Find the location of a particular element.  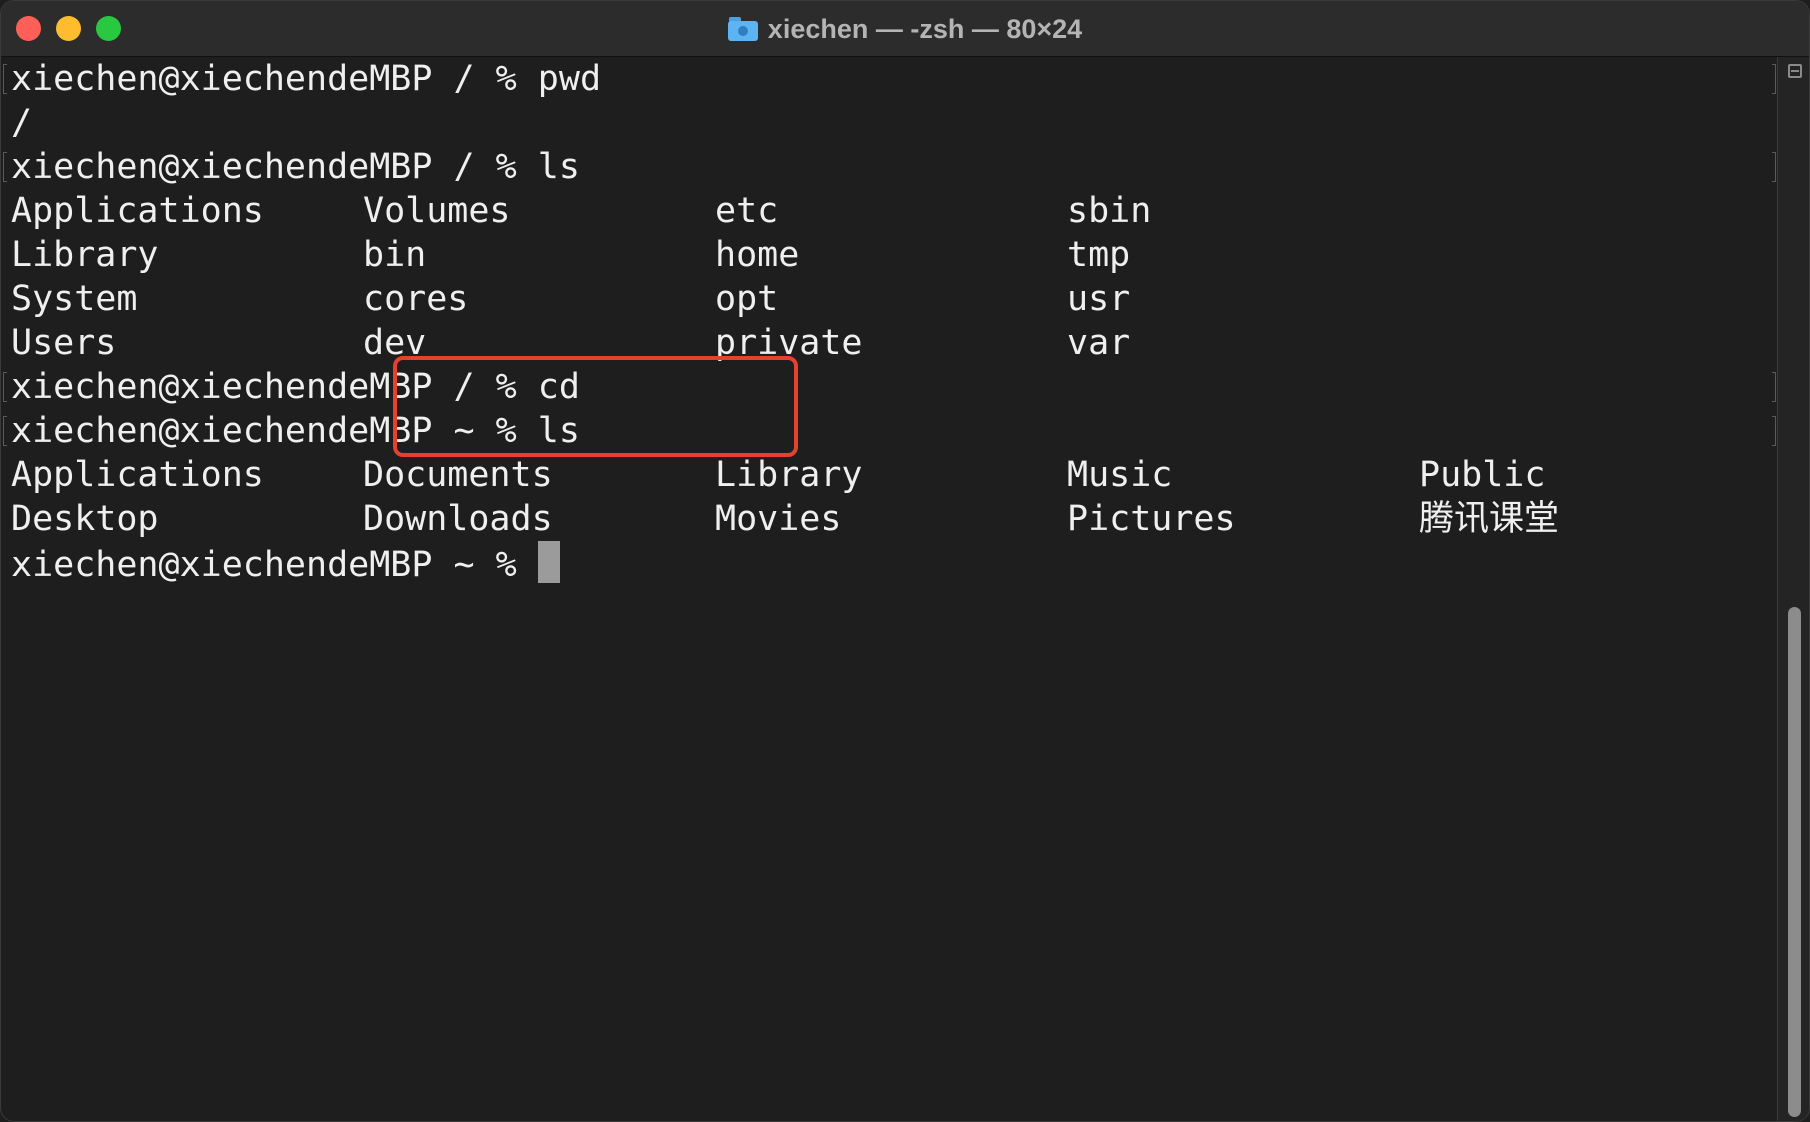

listing-entry: sbin is located at coordinates (1109, 211).